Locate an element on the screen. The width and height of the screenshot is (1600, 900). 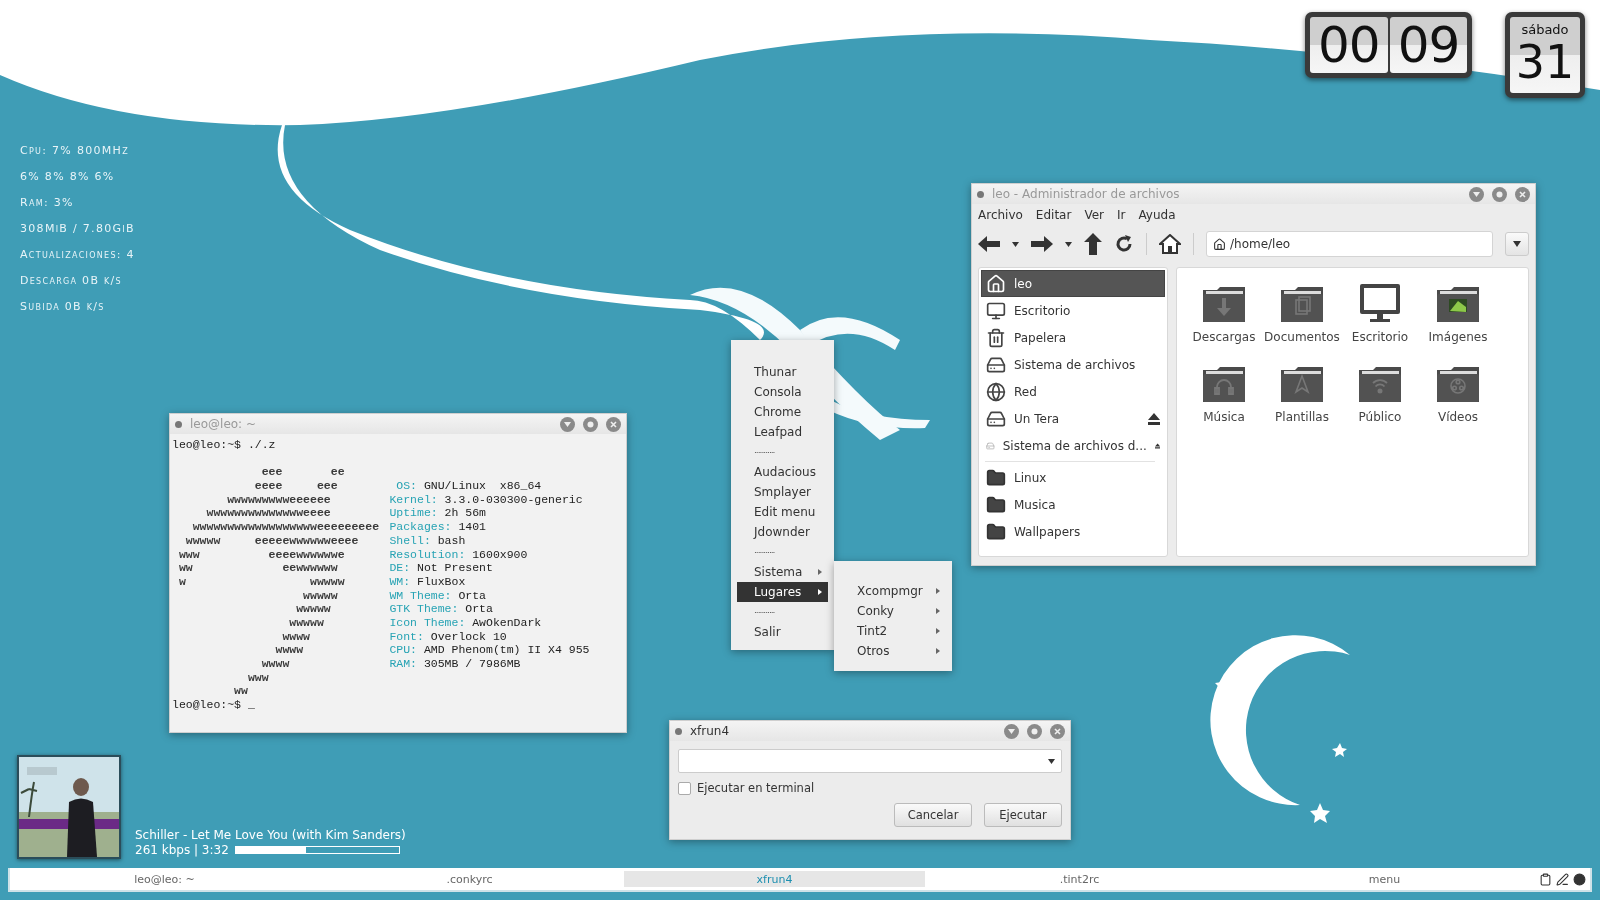
caret-icon is located at coordinates (1051, 761).